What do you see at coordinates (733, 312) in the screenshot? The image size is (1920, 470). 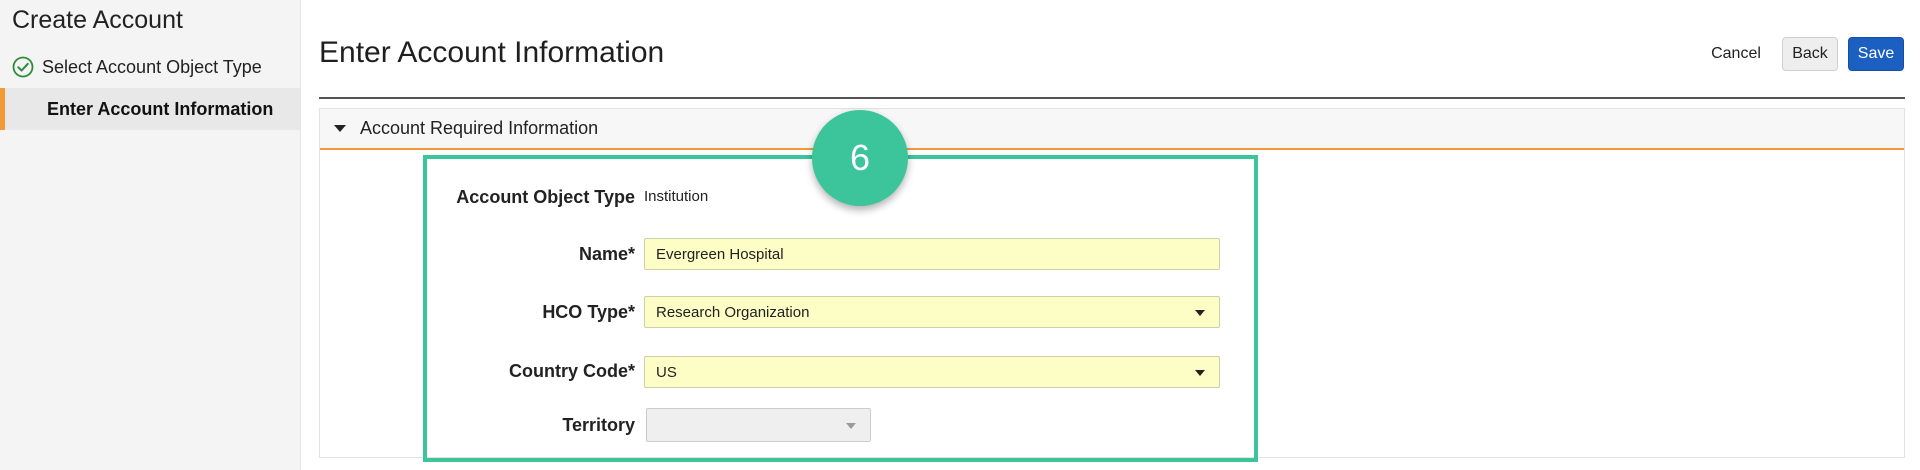 I see `hco-type-selected-value: Research Organization` at bounding box center [733, 312].